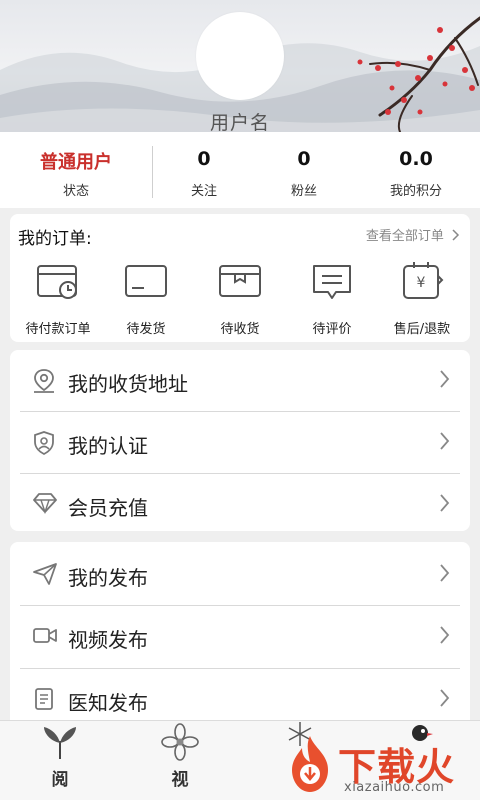  Describe the element at coordinates (108, 640) in the screenshot. I see `menu-item-video-publish-label: 视频发布` at that location.